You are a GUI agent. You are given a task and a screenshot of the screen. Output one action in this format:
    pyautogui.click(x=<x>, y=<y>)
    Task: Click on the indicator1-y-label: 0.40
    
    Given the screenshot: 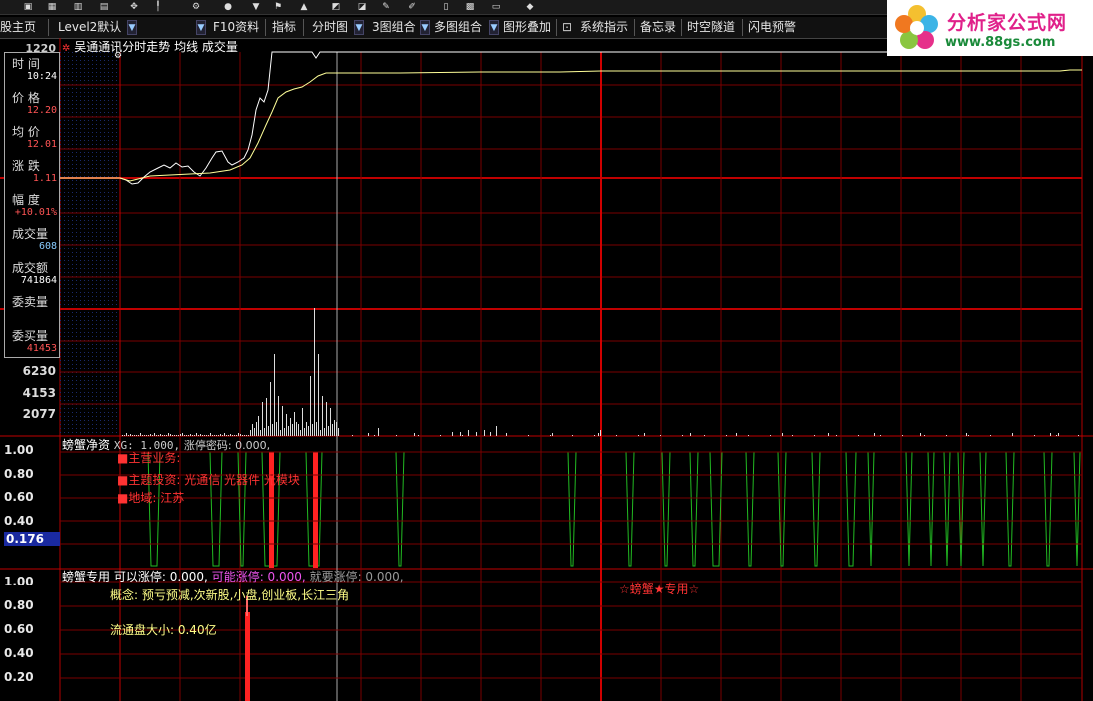 What is the action you would take?
    pyautogui.click(x=19, y=521)
    